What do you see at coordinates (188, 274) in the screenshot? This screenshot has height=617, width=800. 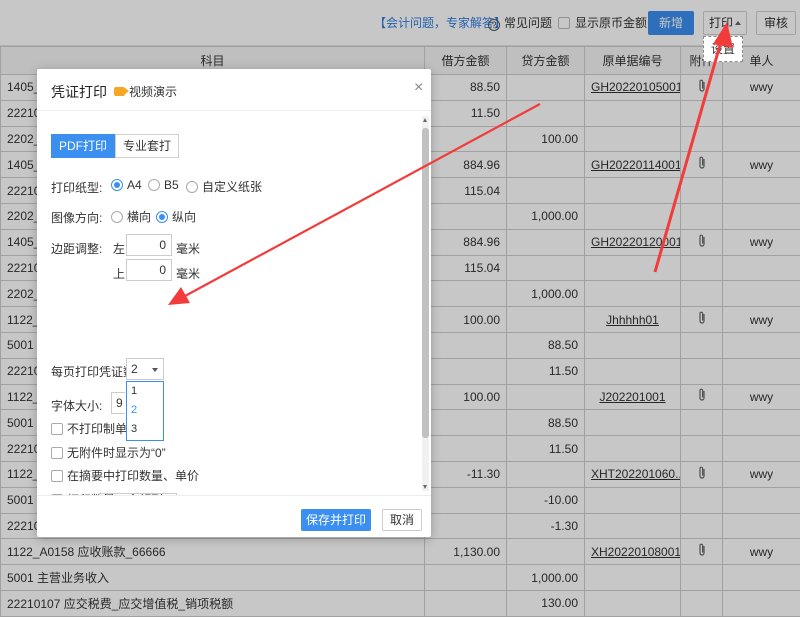 I see `margin-top-unit: 毫米` at bounding box center [188, 274].